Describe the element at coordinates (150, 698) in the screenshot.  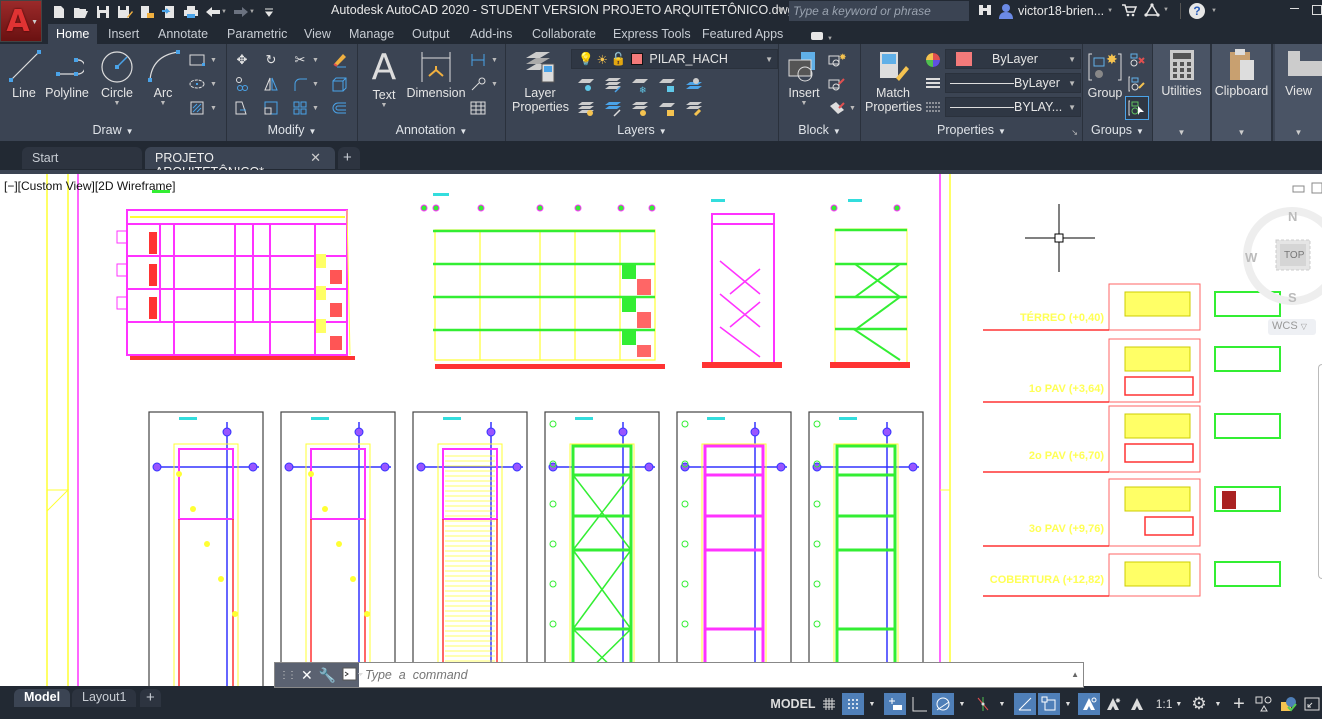
I see `new-layout-button: +` at that location.